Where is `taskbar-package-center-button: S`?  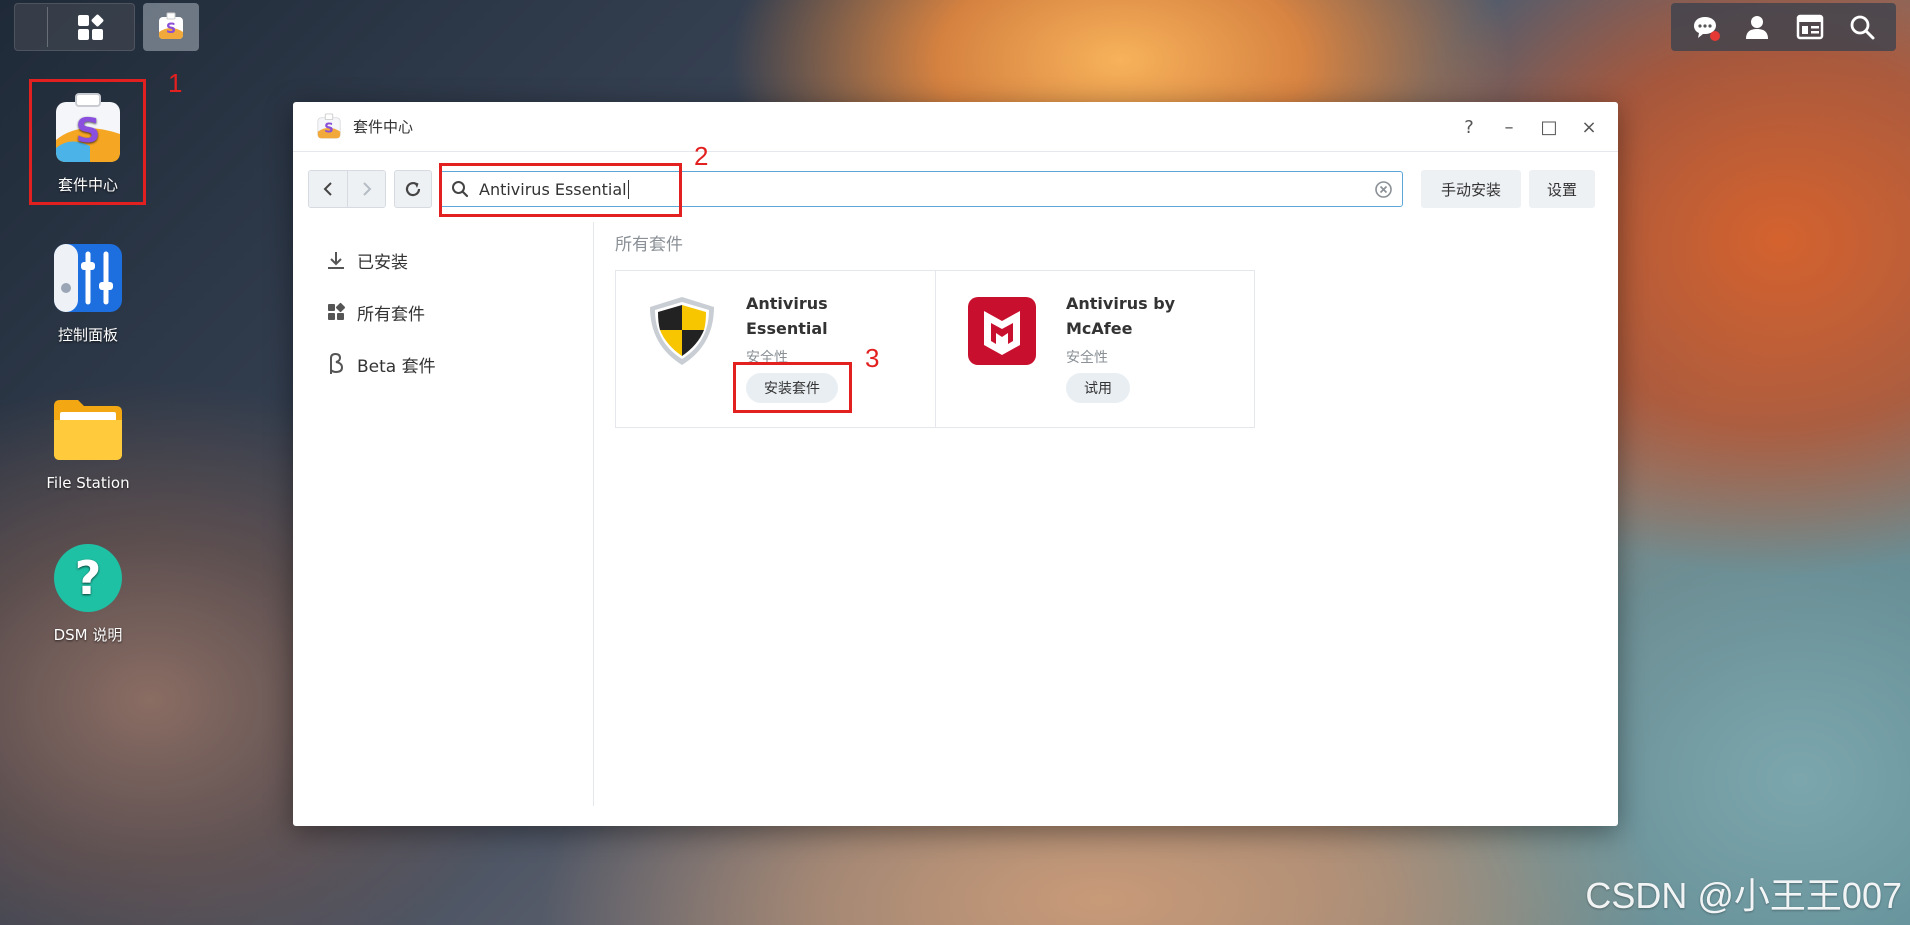 taskbar-package-center-button: S is located at coordinates (171, 27).